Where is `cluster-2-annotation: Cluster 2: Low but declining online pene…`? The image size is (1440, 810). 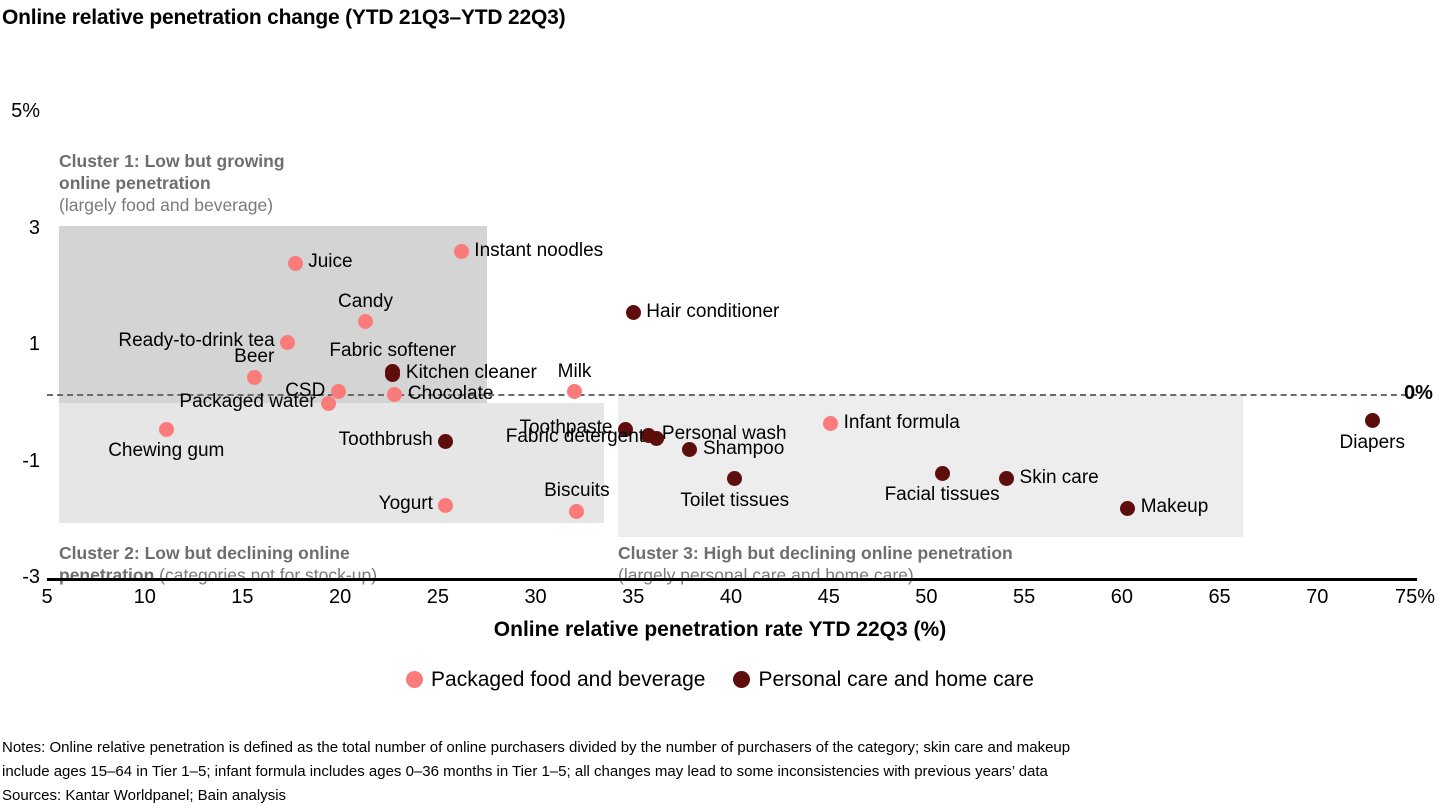 cluster-2-annotation: Cluster 2: Low but declining online pene… is located at coordinates (218, 553).